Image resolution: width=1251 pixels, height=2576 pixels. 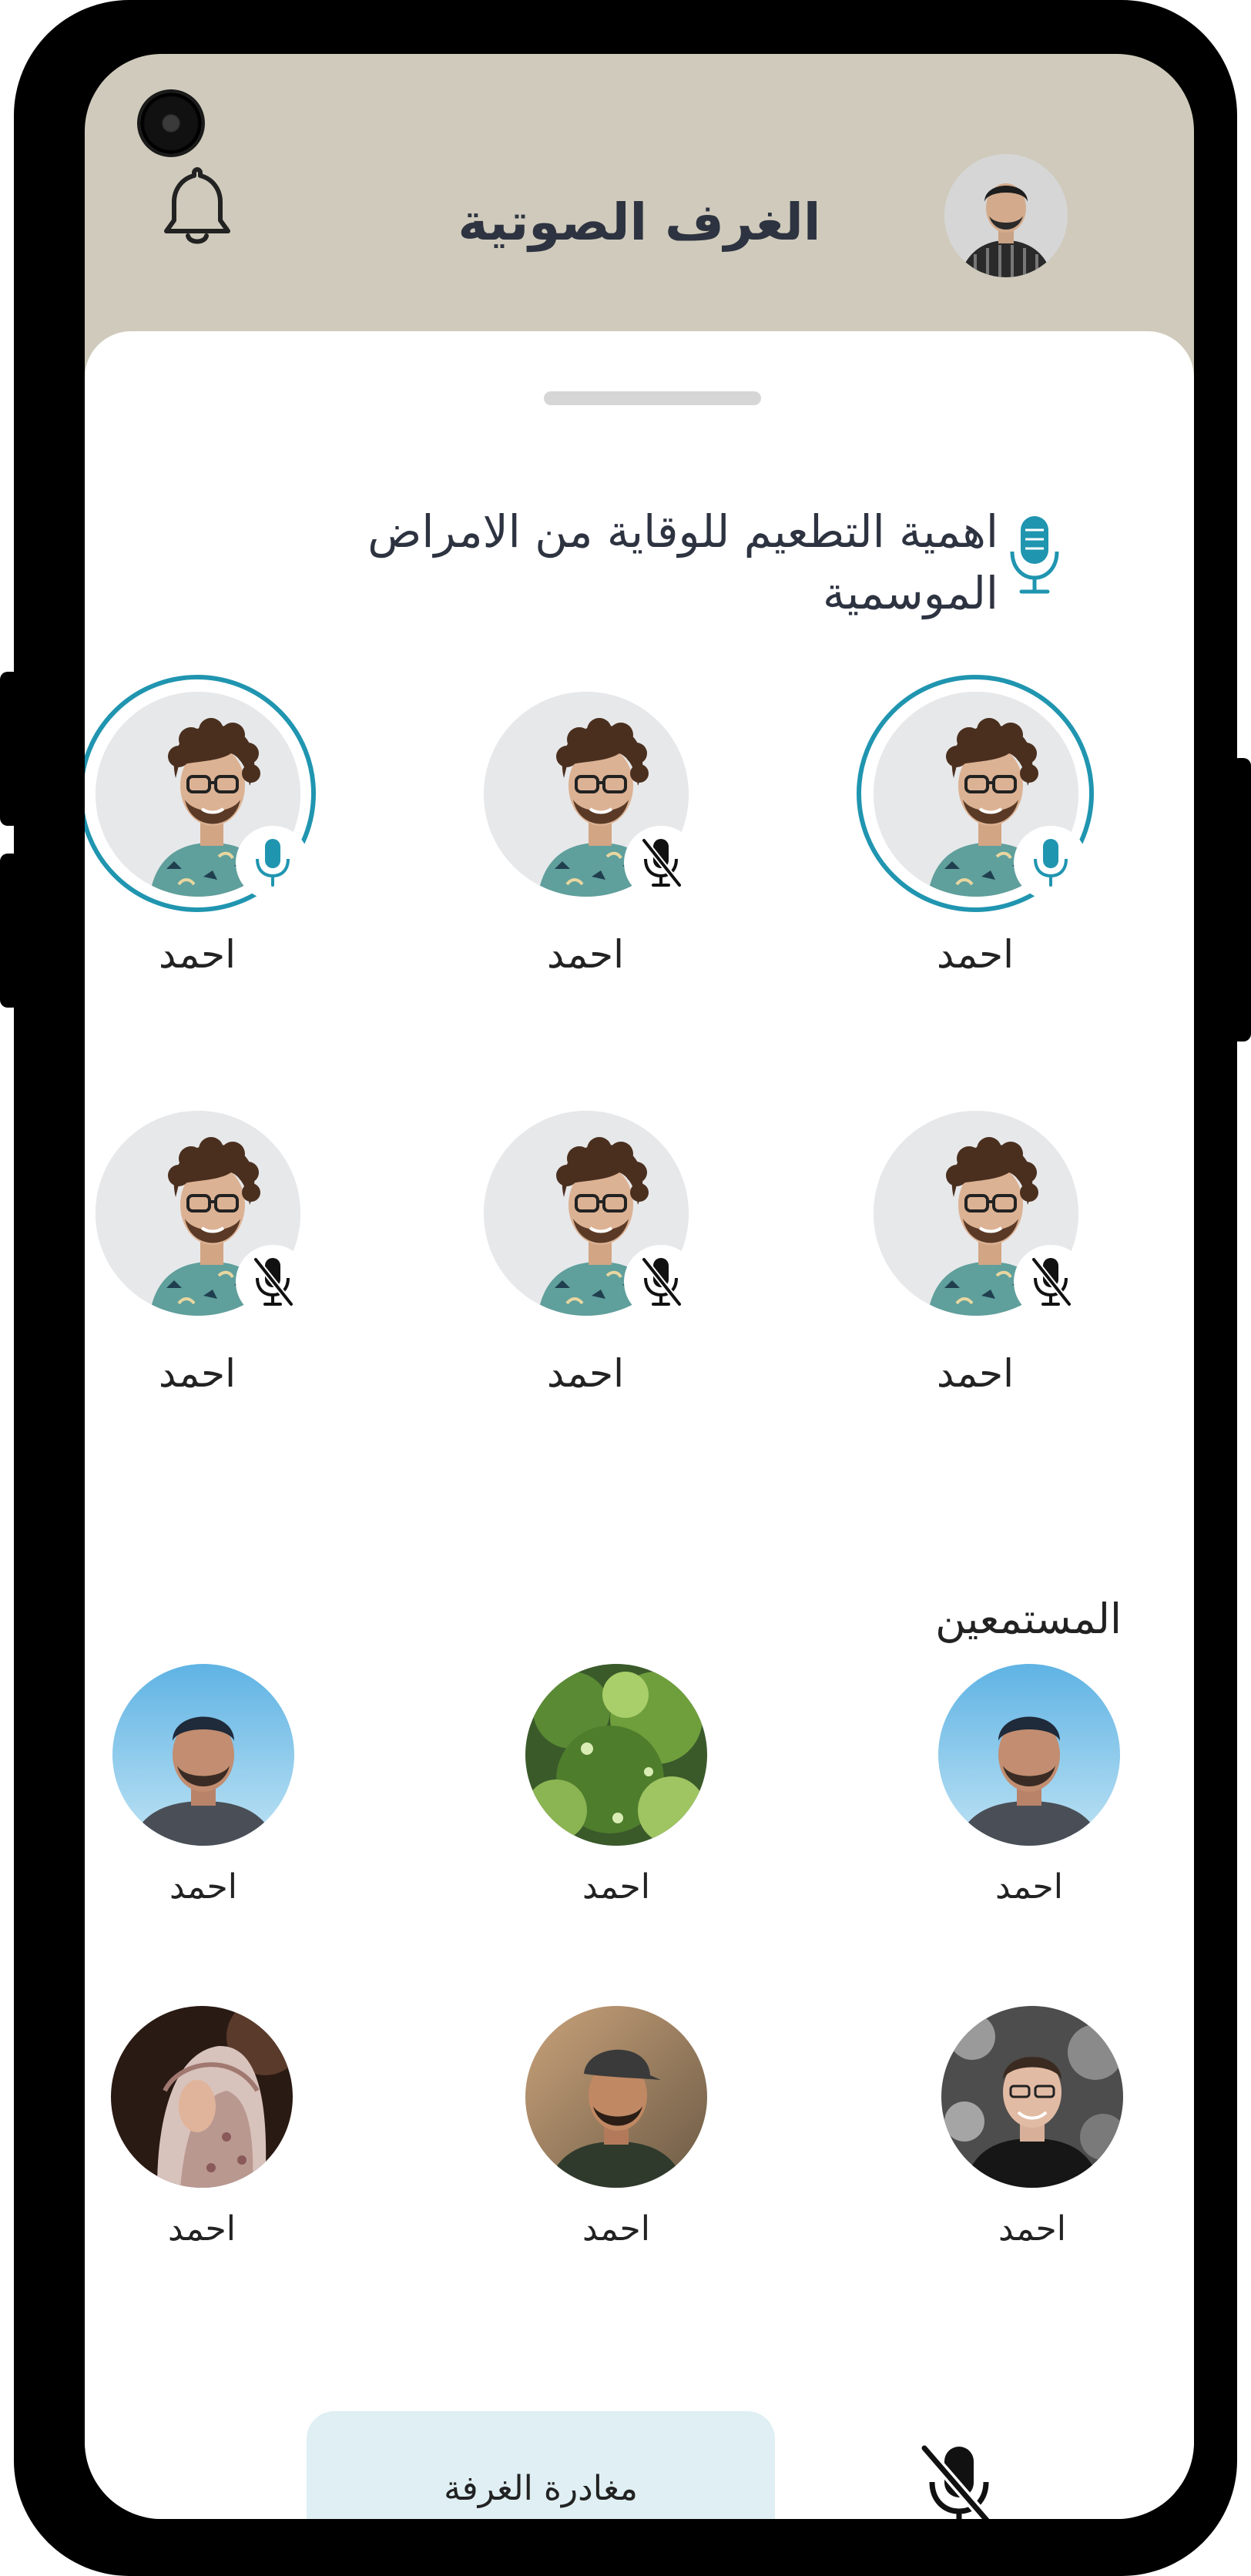 What do you see at coordinates (1035, 555) in the screenshot?
I see `microphone-icon` at bounding box center [1035, 555].